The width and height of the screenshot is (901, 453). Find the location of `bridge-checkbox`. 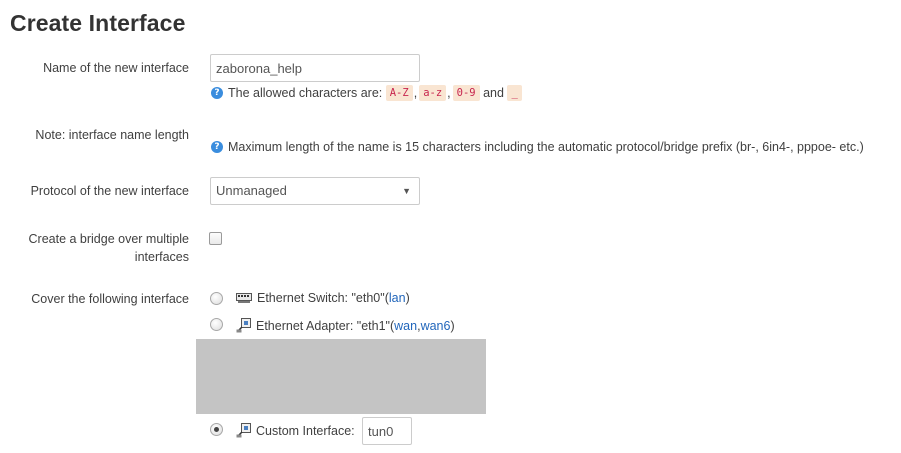

bridge-checkbox is located at coordinates (215, 238).